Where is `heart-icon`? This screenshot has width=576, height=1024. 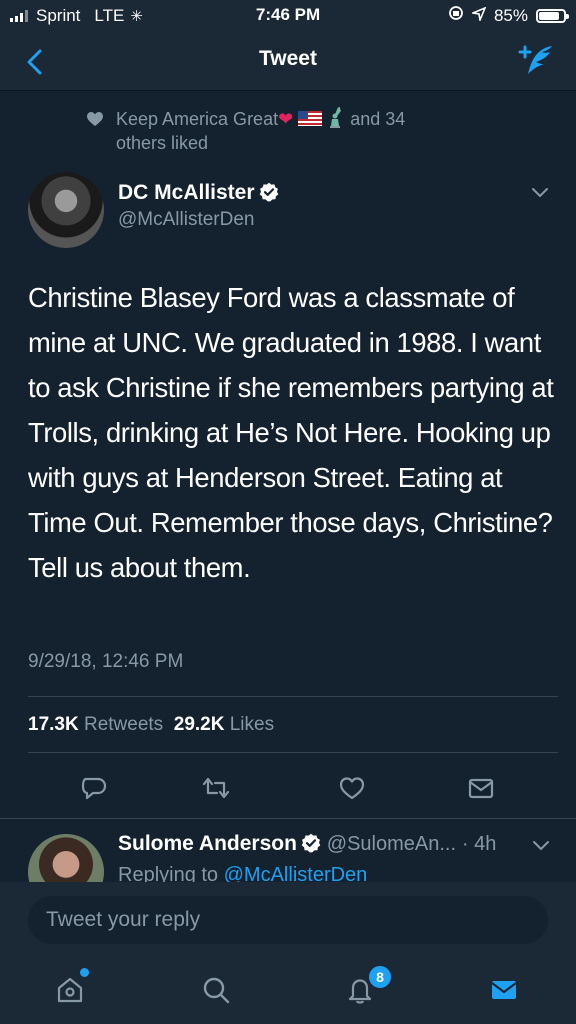
heart-icon is located at coordinates (95, 119).